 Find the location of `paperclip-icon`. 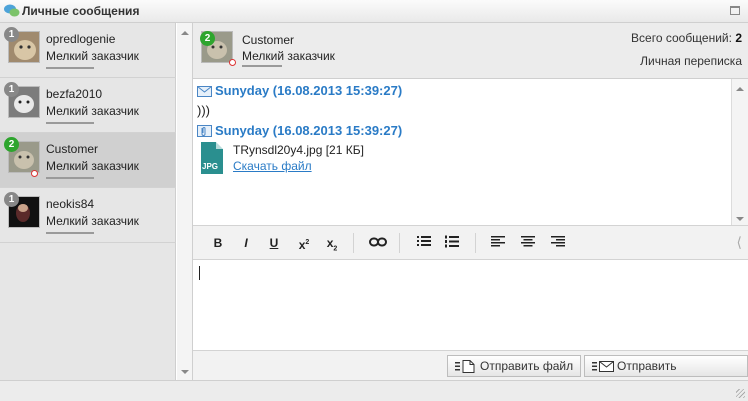

paperclip-icon is located at coordinates (204, 131).